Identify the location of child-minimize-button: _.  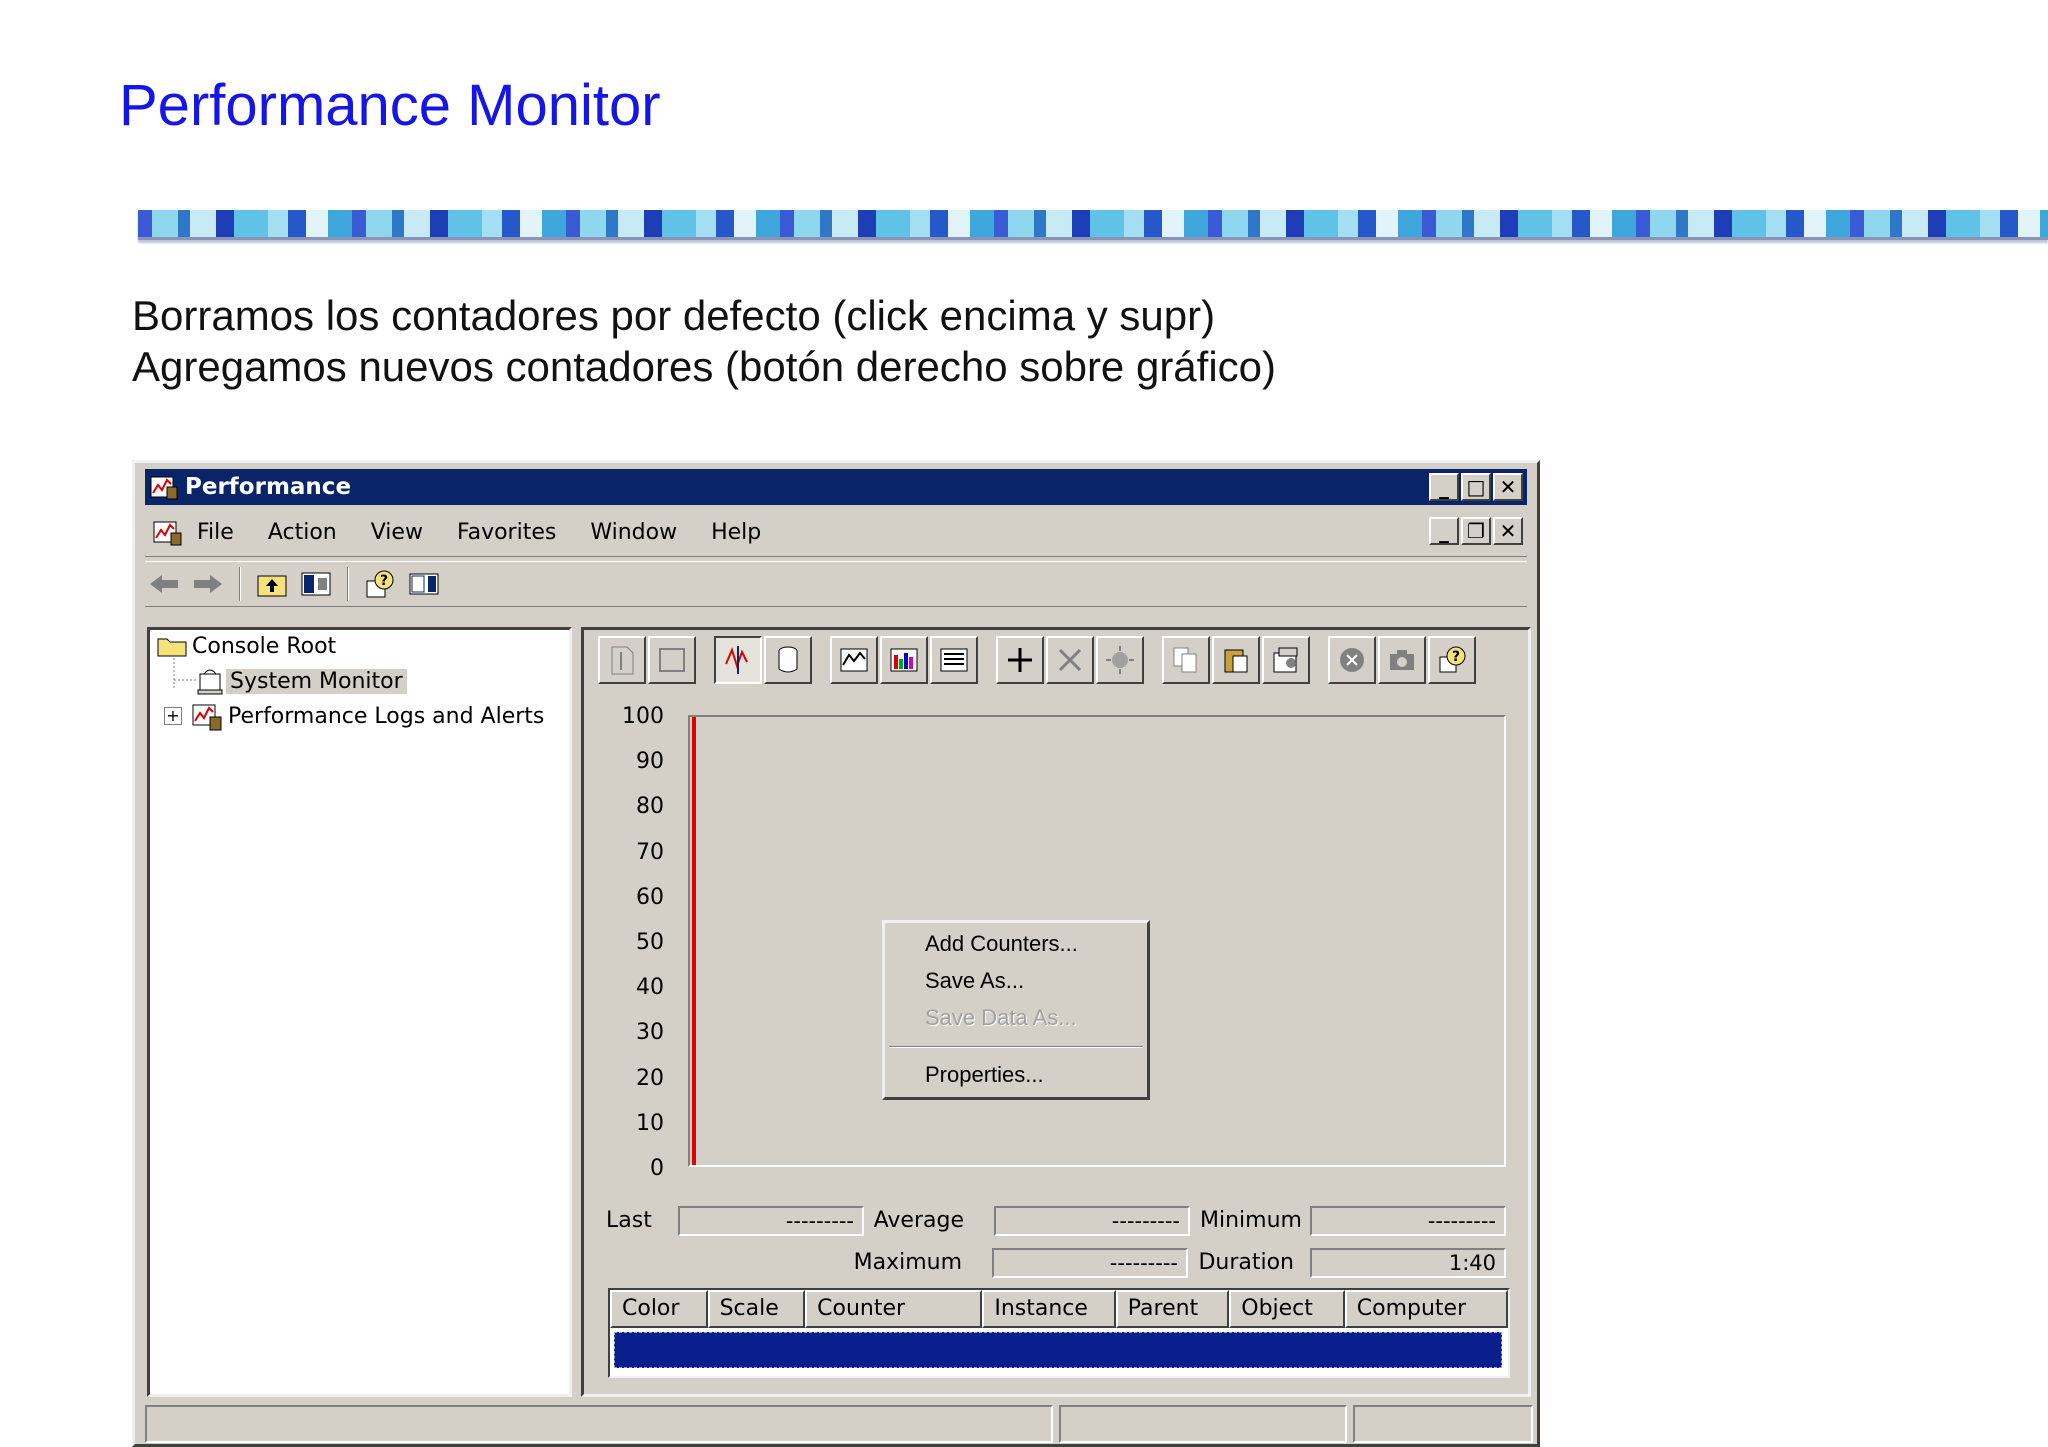
(1444, 531).